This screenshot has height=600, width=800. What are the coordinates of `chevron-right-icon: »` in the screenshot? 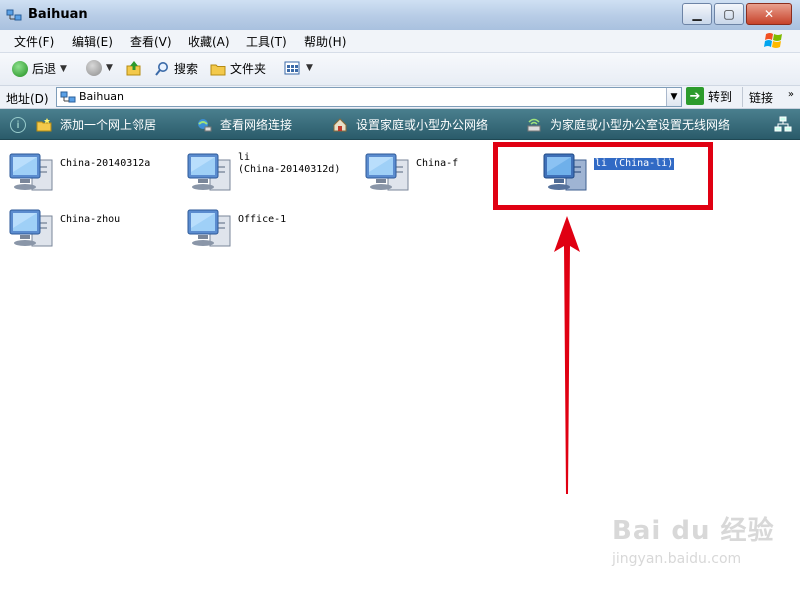 It's located at (791, 94).